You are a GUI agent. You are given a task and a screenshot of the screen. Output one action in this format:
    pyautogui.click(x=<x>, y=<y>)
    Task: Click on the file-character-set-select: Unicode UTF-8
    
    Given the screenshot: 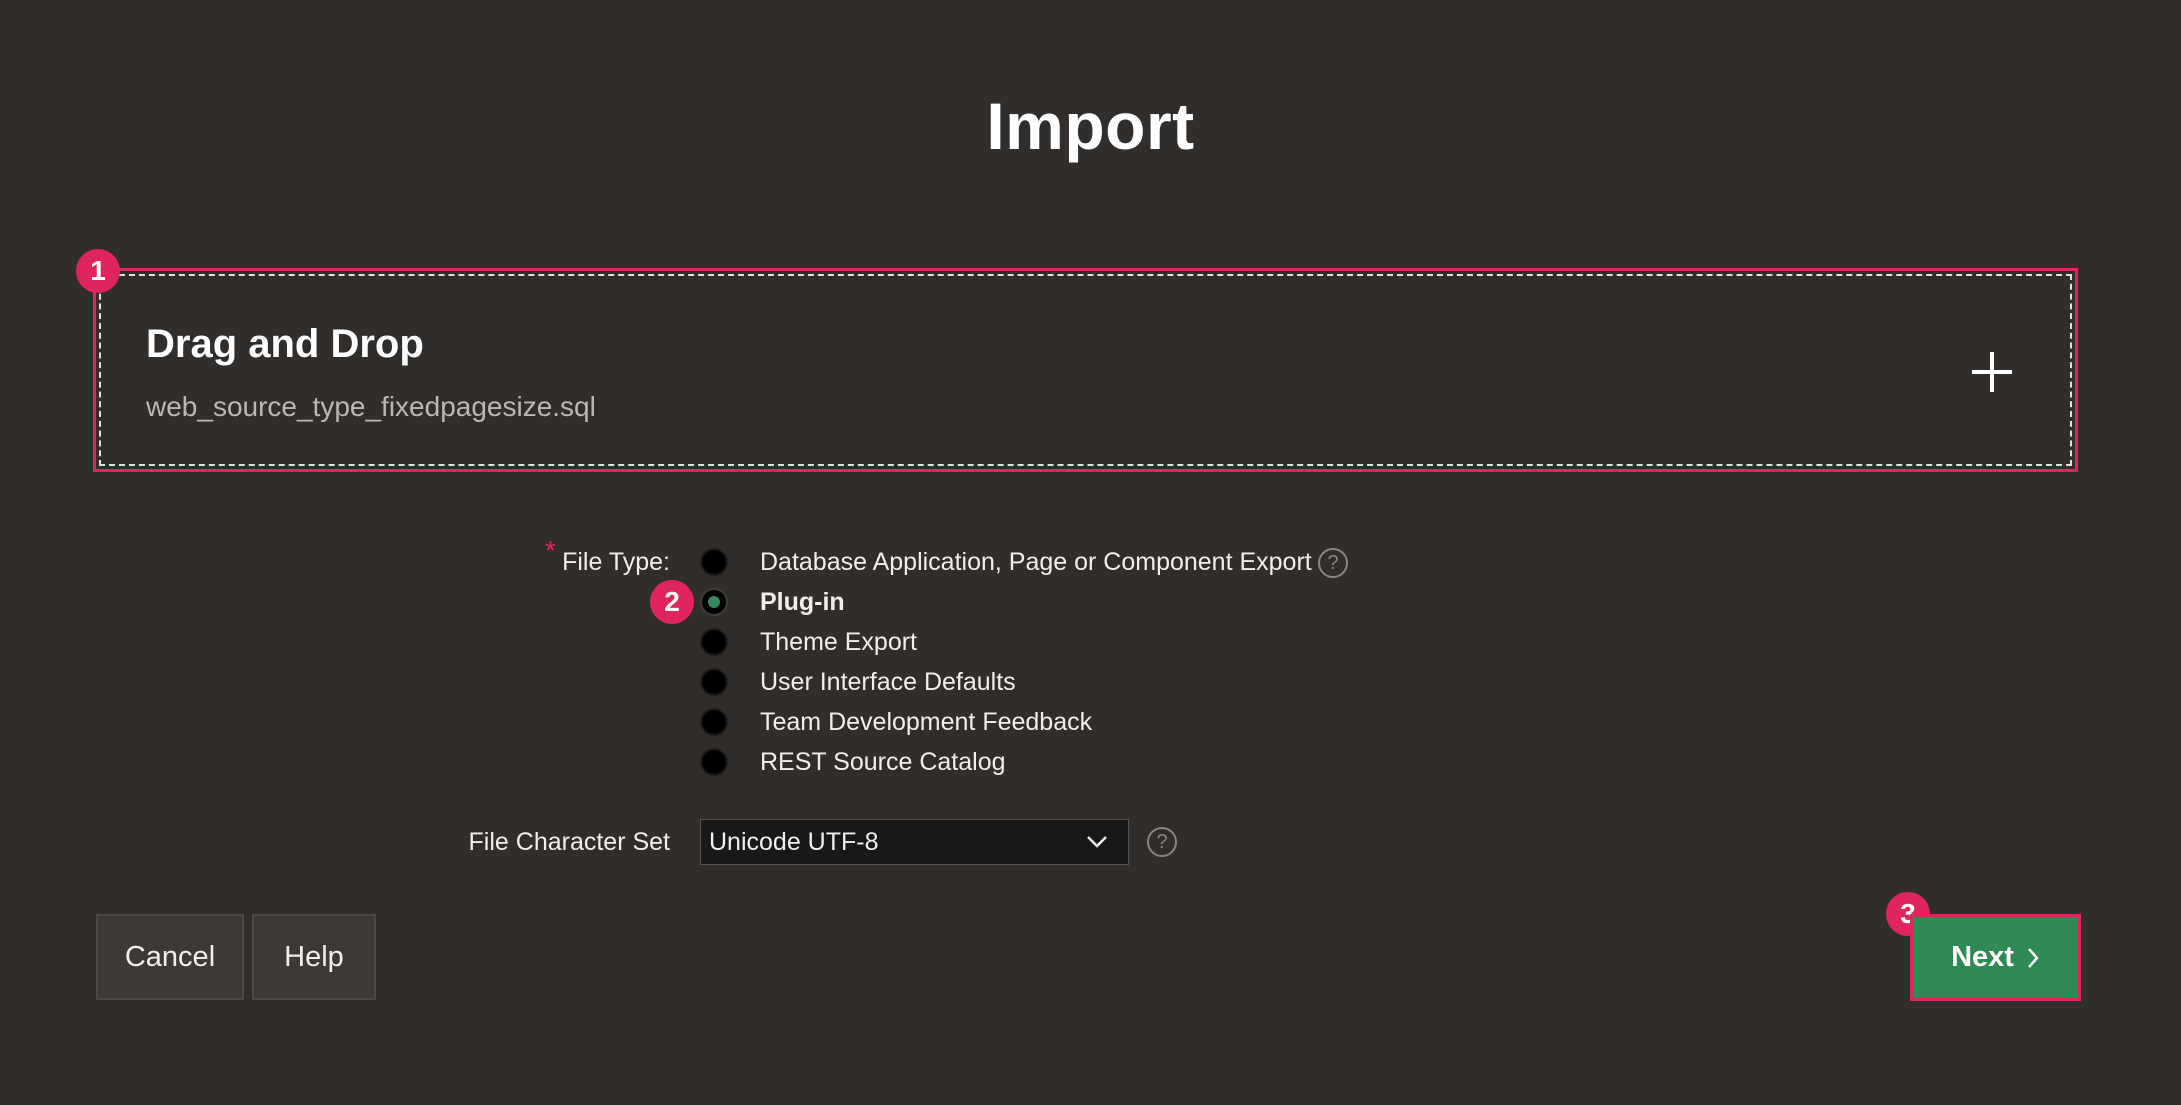 What is the action you would take?
    pyautogui.click(x=914, y=842)
    